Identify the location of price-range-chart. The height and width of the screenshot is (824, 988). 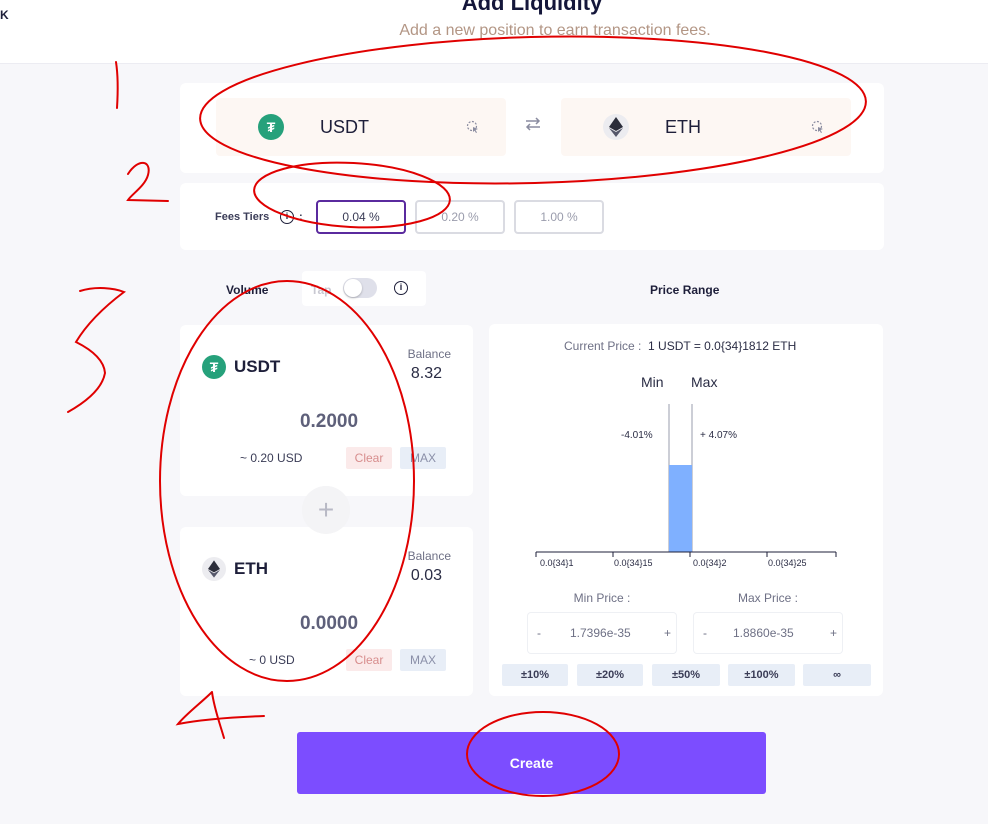
(686, 480).